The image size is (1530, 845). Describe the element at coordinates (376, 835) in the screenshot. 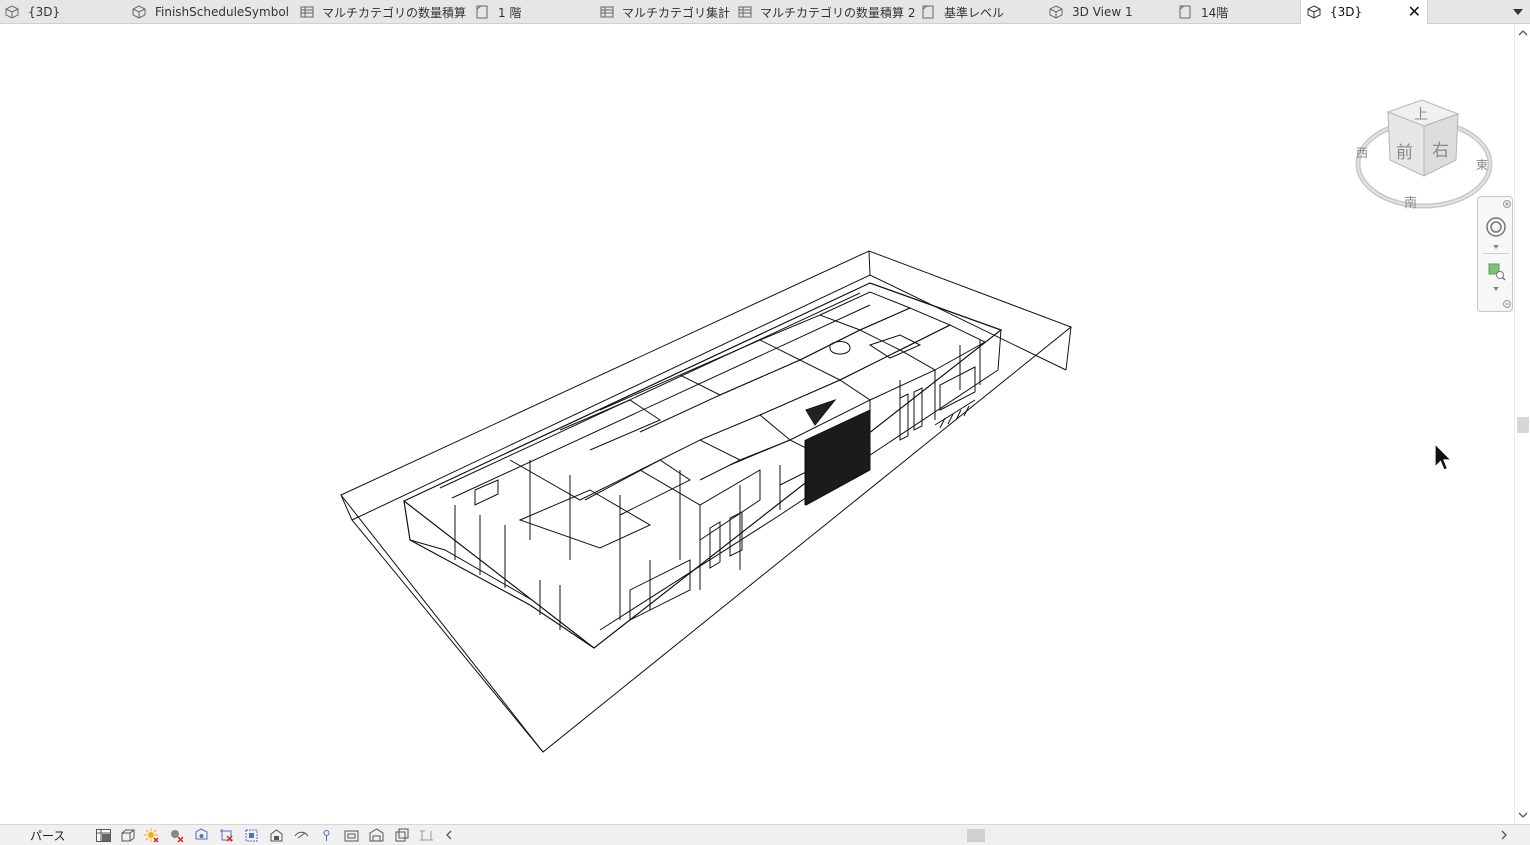

I see `show-analytical-model-icon` at that location.